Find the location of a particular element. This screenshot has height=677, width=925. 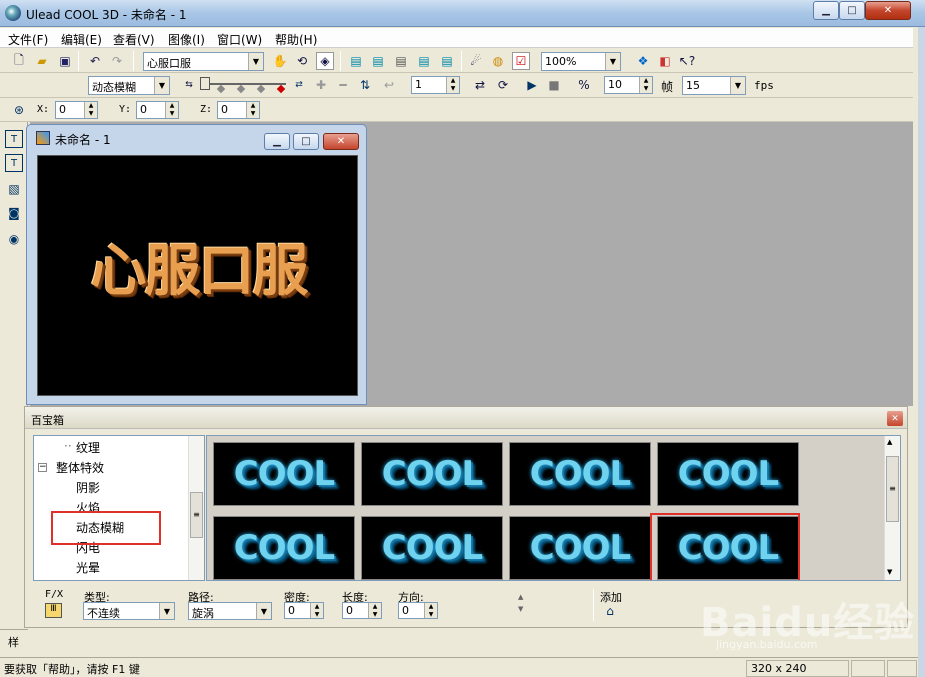

menu-window: 窗口(W) is located at coordinates (239, 39).